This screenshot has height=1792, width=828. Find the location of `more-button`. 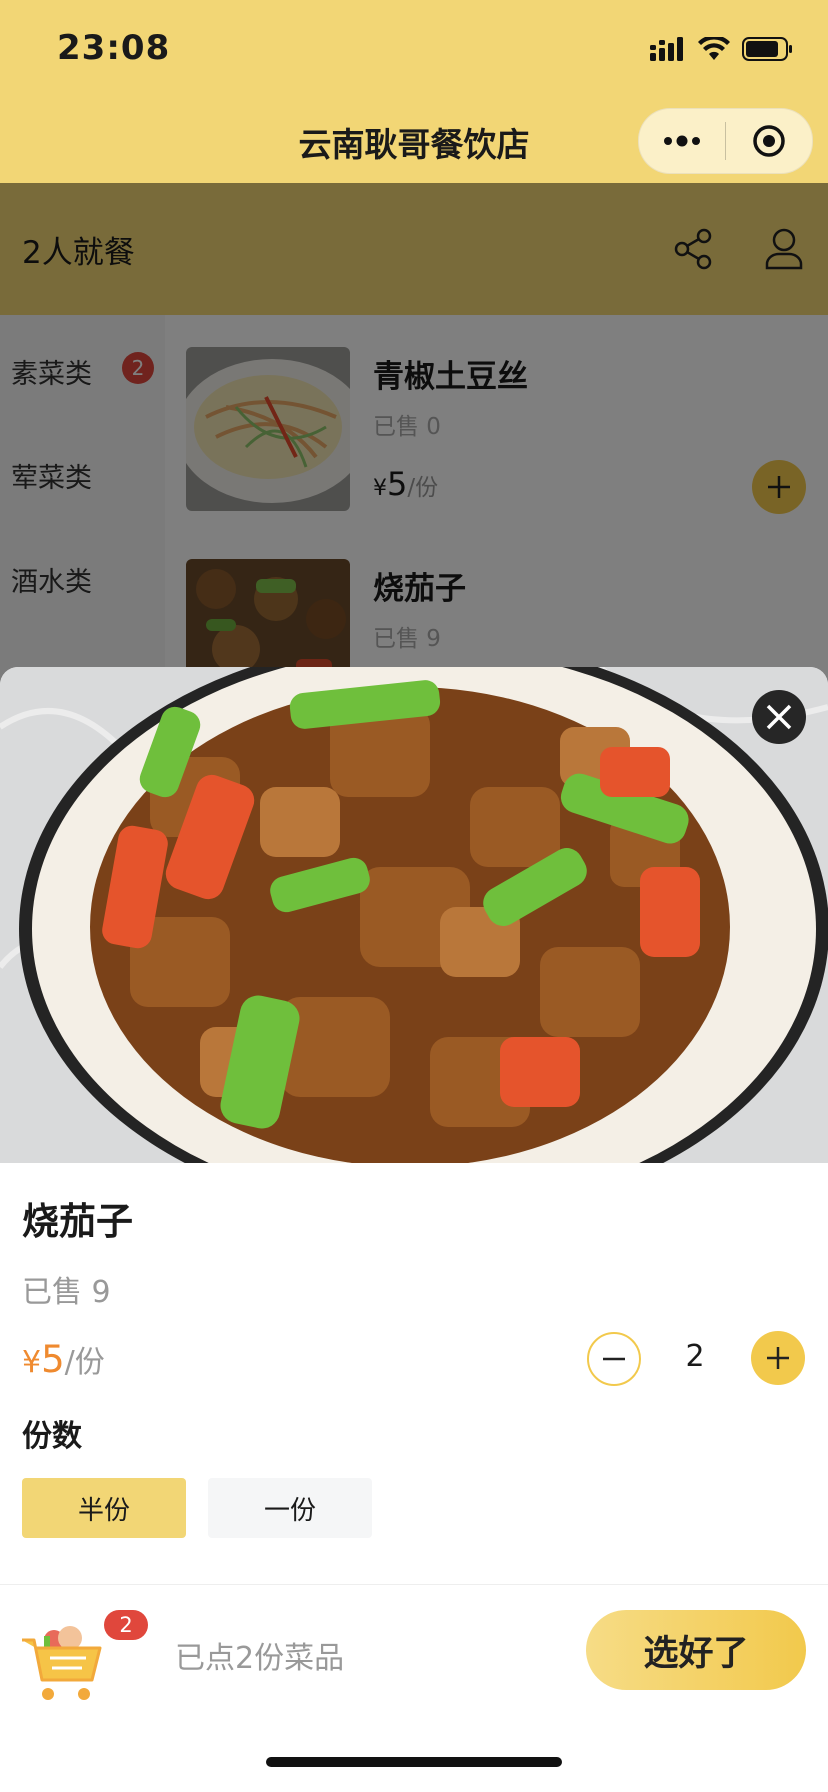

more-button is located at coordinates (682, 141).